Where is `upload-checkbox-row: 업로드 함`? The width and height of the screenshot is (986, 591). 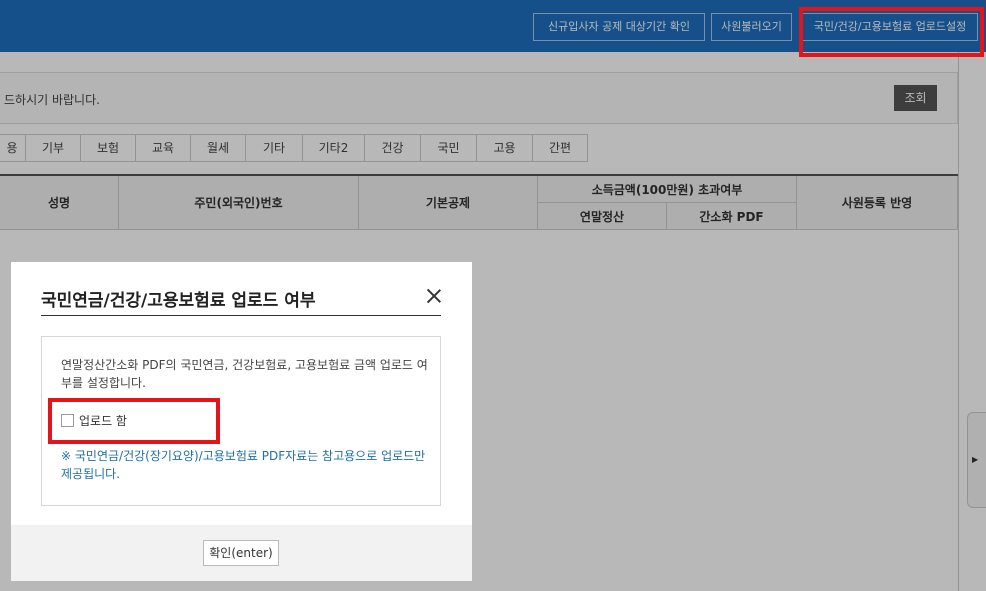
upload-checkbox-row: 업로드 함 is located at coordinates (94, 420).